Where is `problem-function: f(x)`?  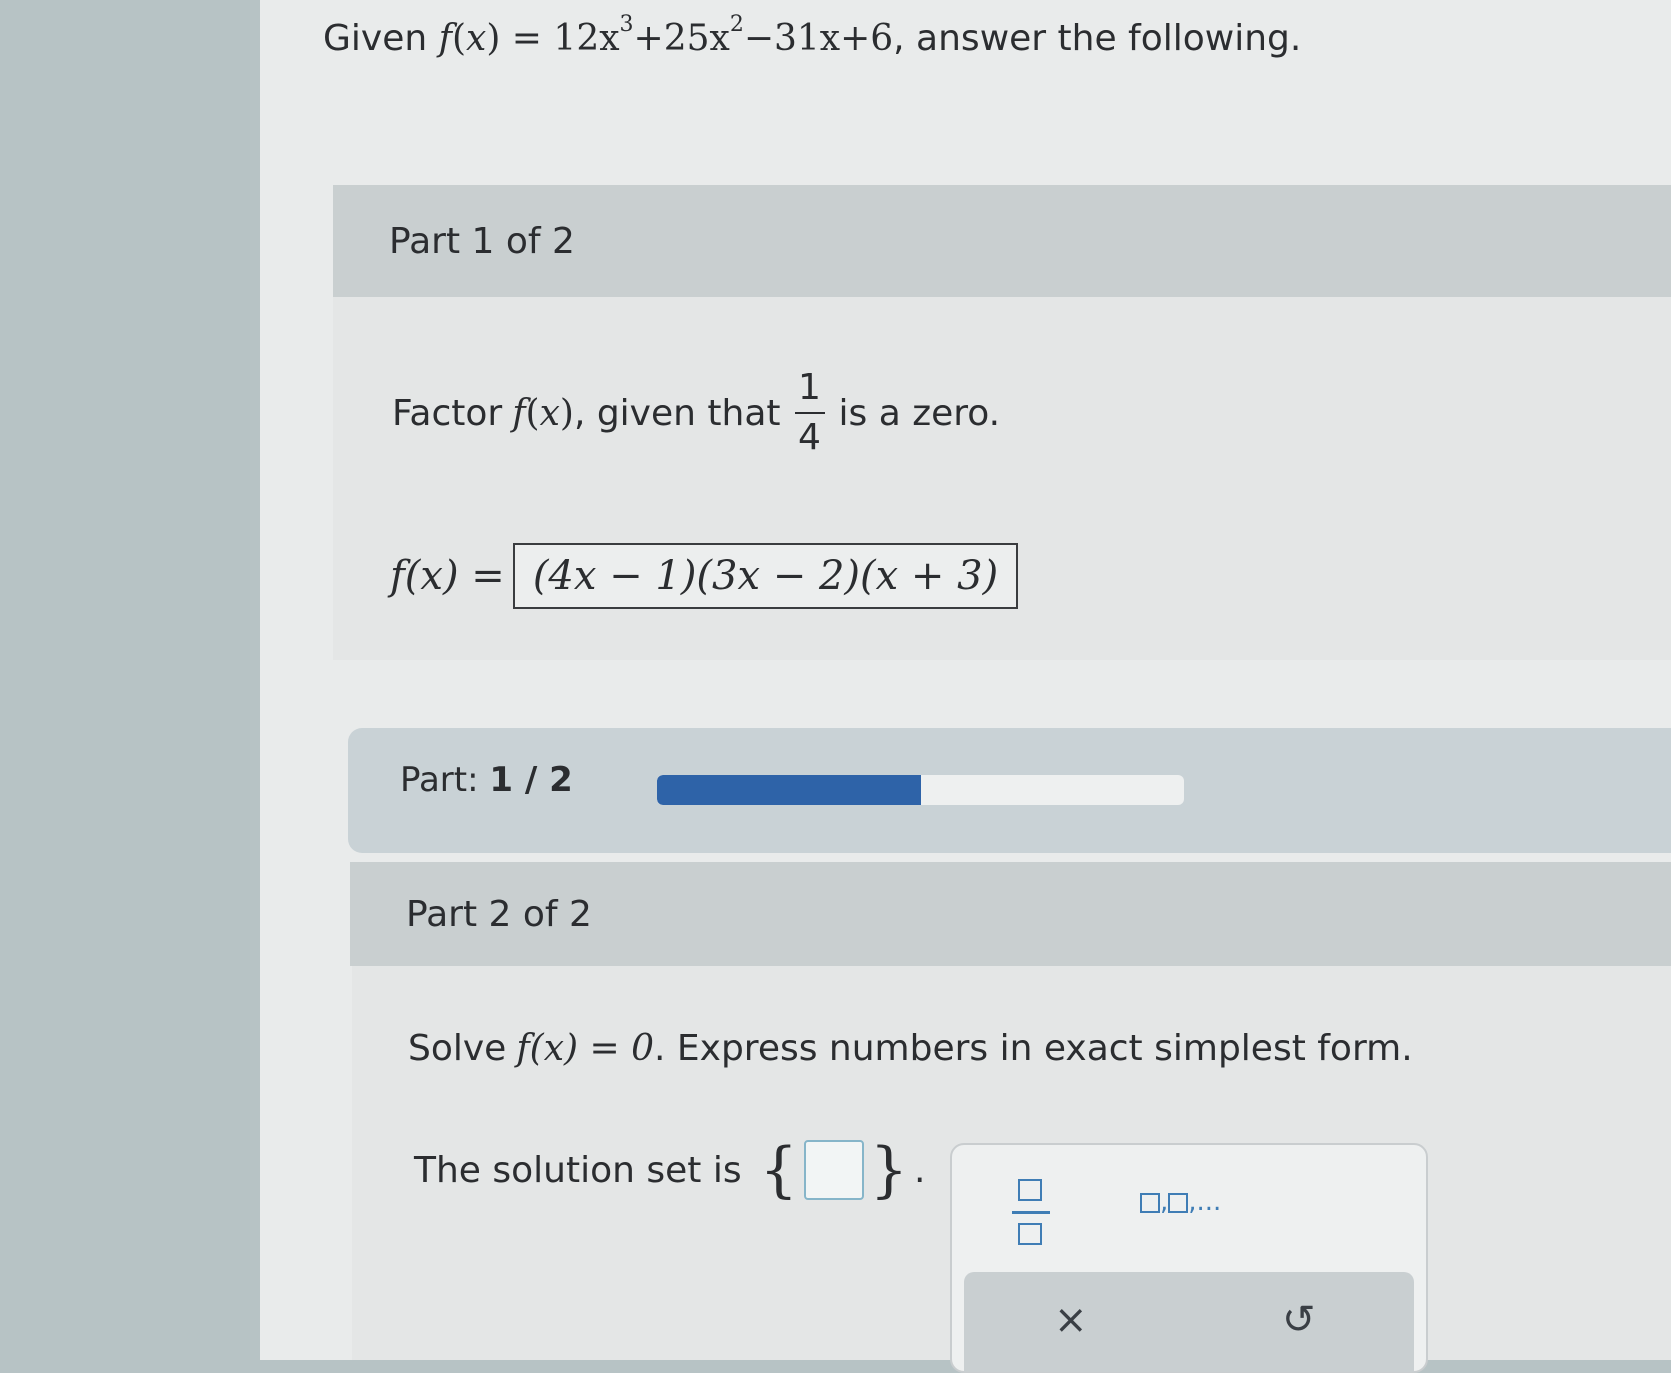 problem-function: f(x) is located at coordinates (469, 38).